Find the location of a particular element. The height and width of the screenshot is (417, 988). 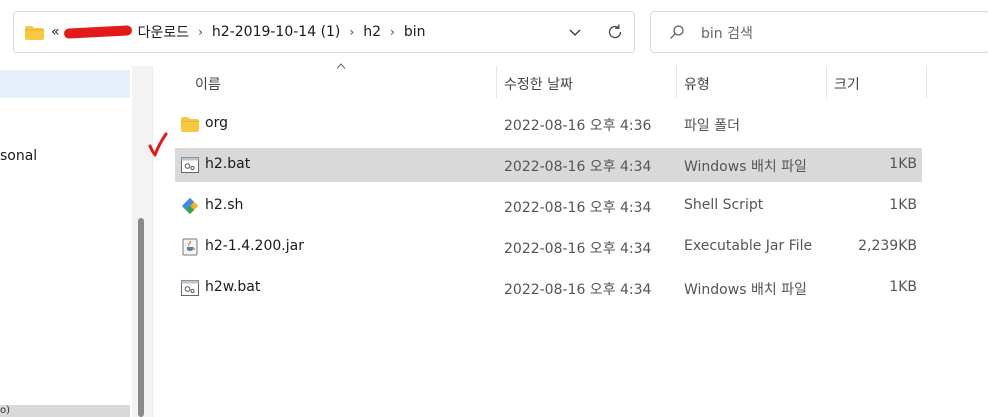

sort-ascending-icon is located at coordinates (341, 66).